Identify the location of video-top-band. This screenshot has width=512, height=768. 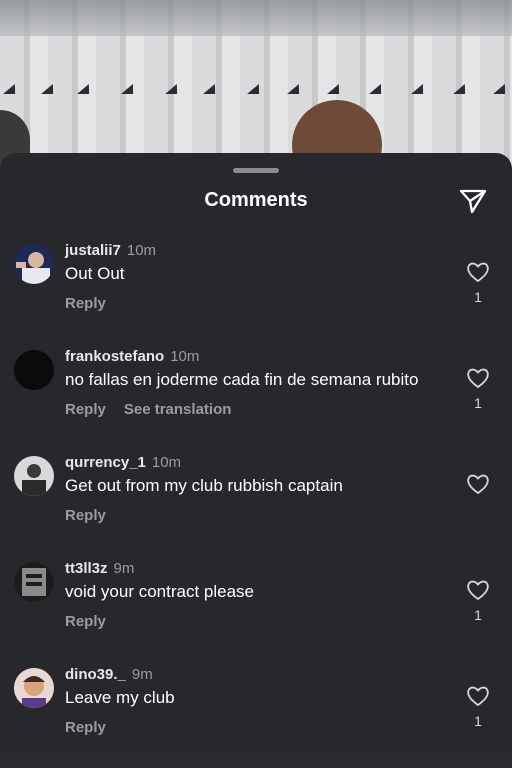
(256, 18).